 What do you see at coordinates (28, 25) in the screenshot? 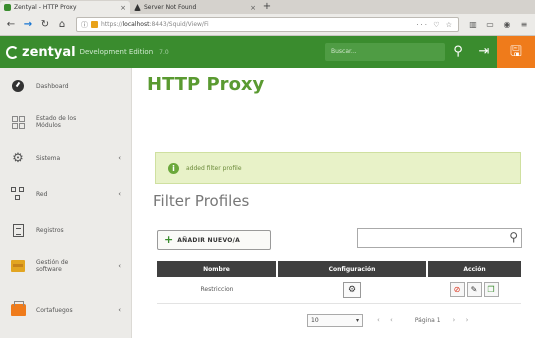
I see `forward-icon: →` at bounding box center [28, 25].